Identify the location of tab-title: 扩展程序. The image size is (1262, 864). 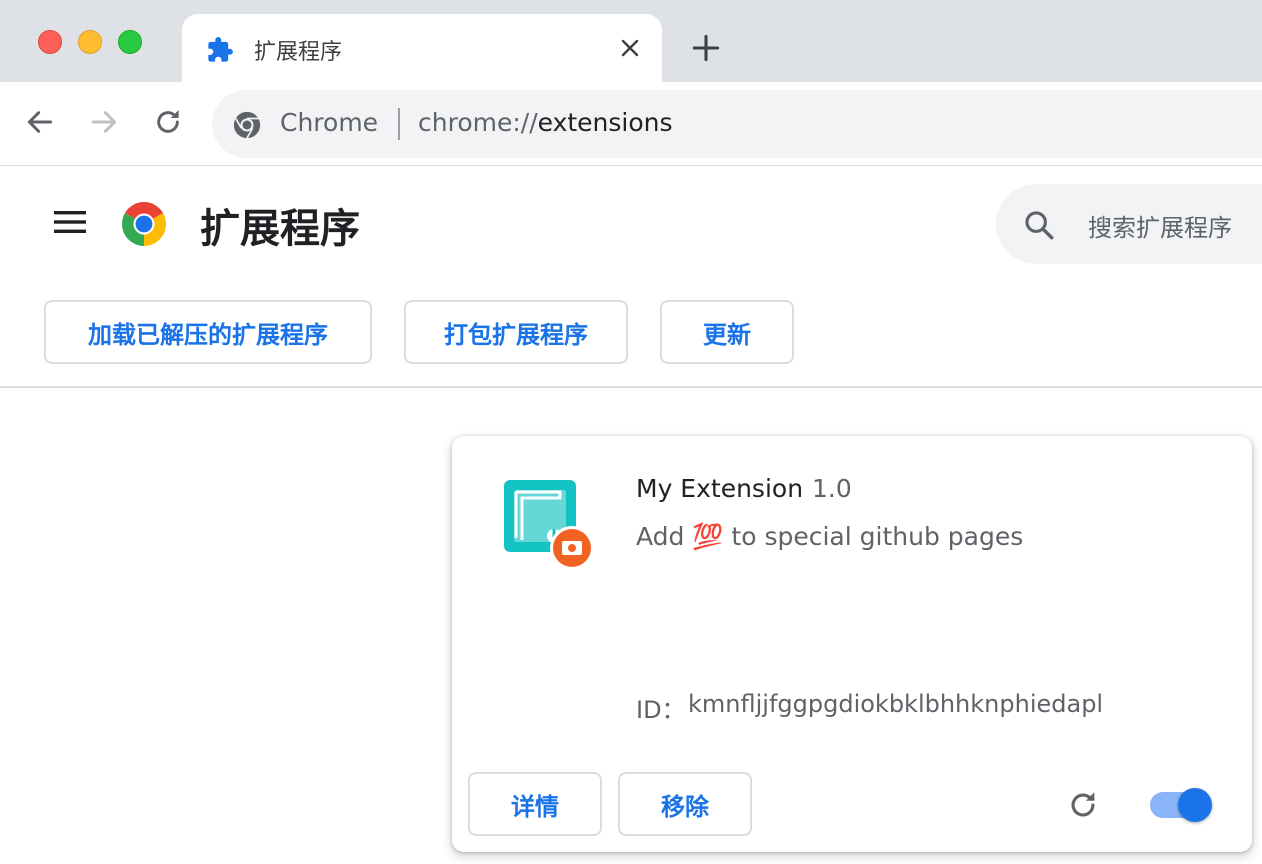
(298, 52).